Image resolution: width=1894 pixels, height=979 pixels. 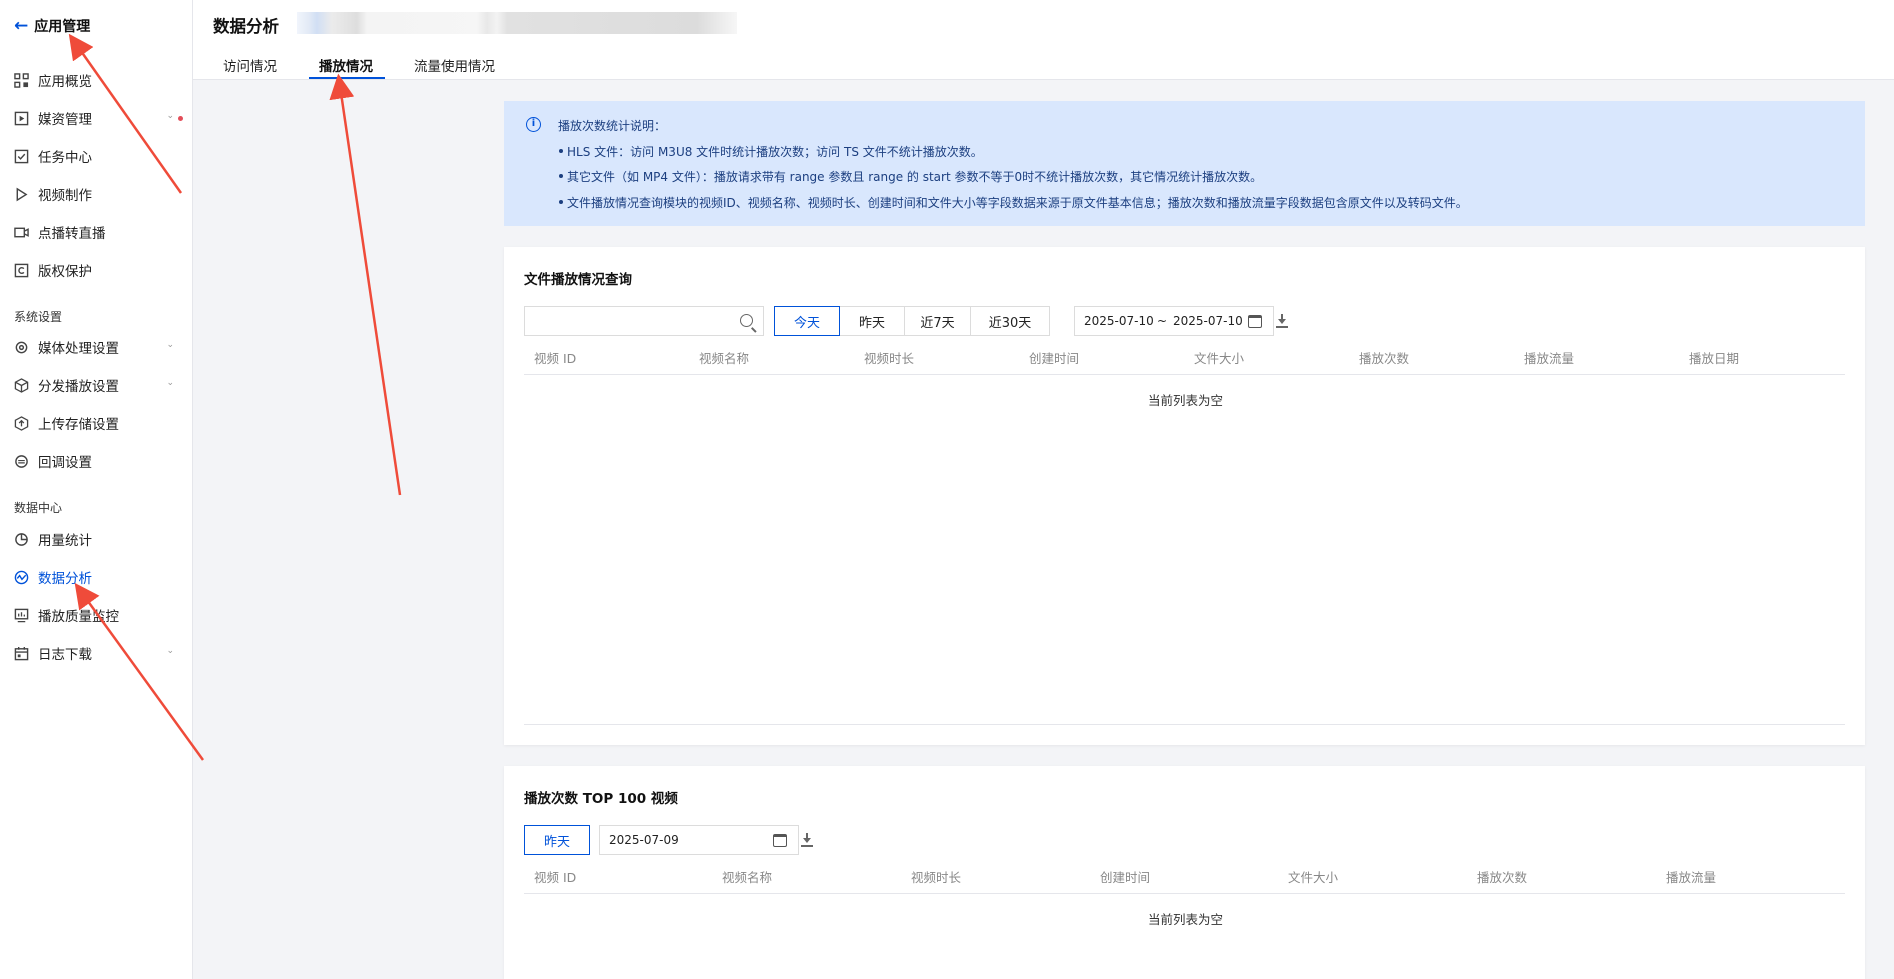 I want to click on checklist-icon, so click(x=21, y=156).